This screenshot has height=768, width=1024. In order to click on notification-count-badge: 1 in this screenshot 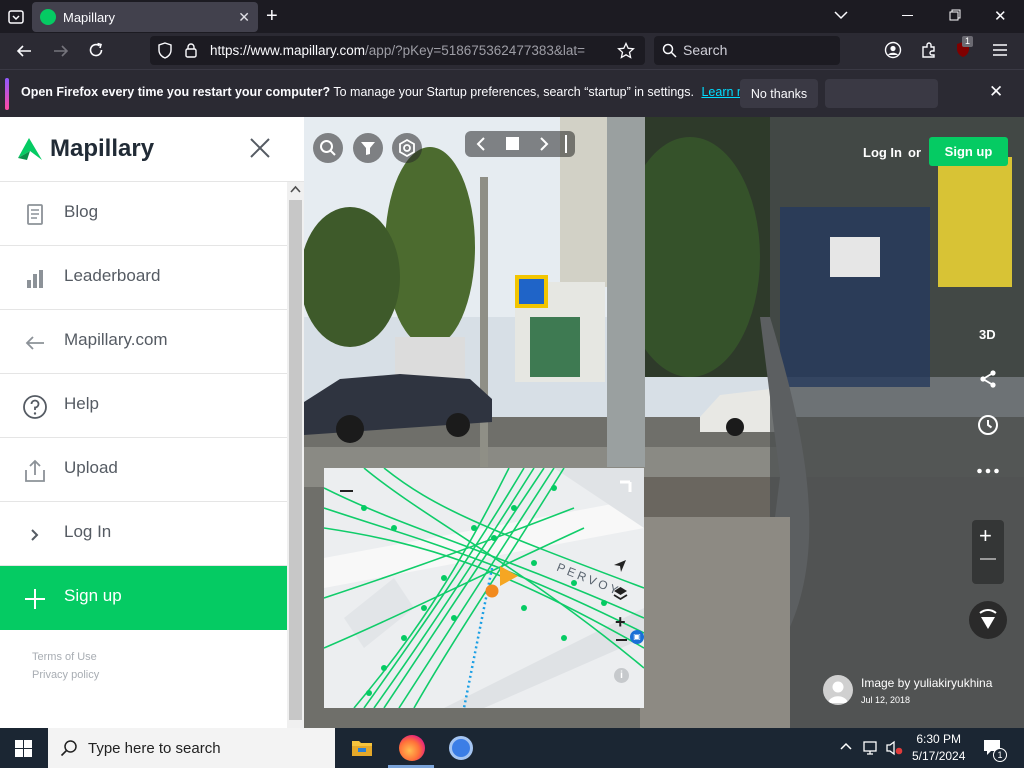, I will do `click(1000, 755)`.